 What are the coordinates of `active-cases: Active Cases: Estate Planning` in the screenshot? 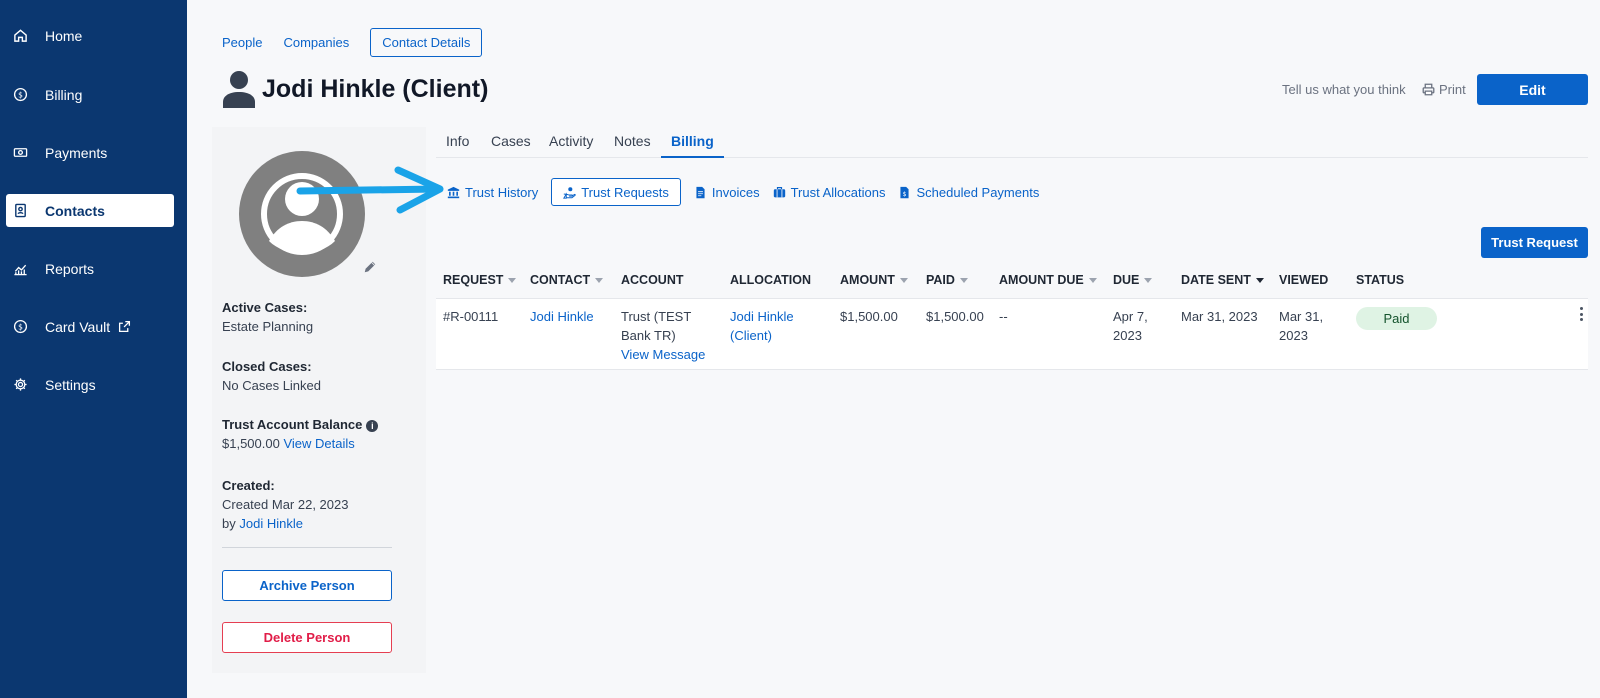 It's located at (267, 317).